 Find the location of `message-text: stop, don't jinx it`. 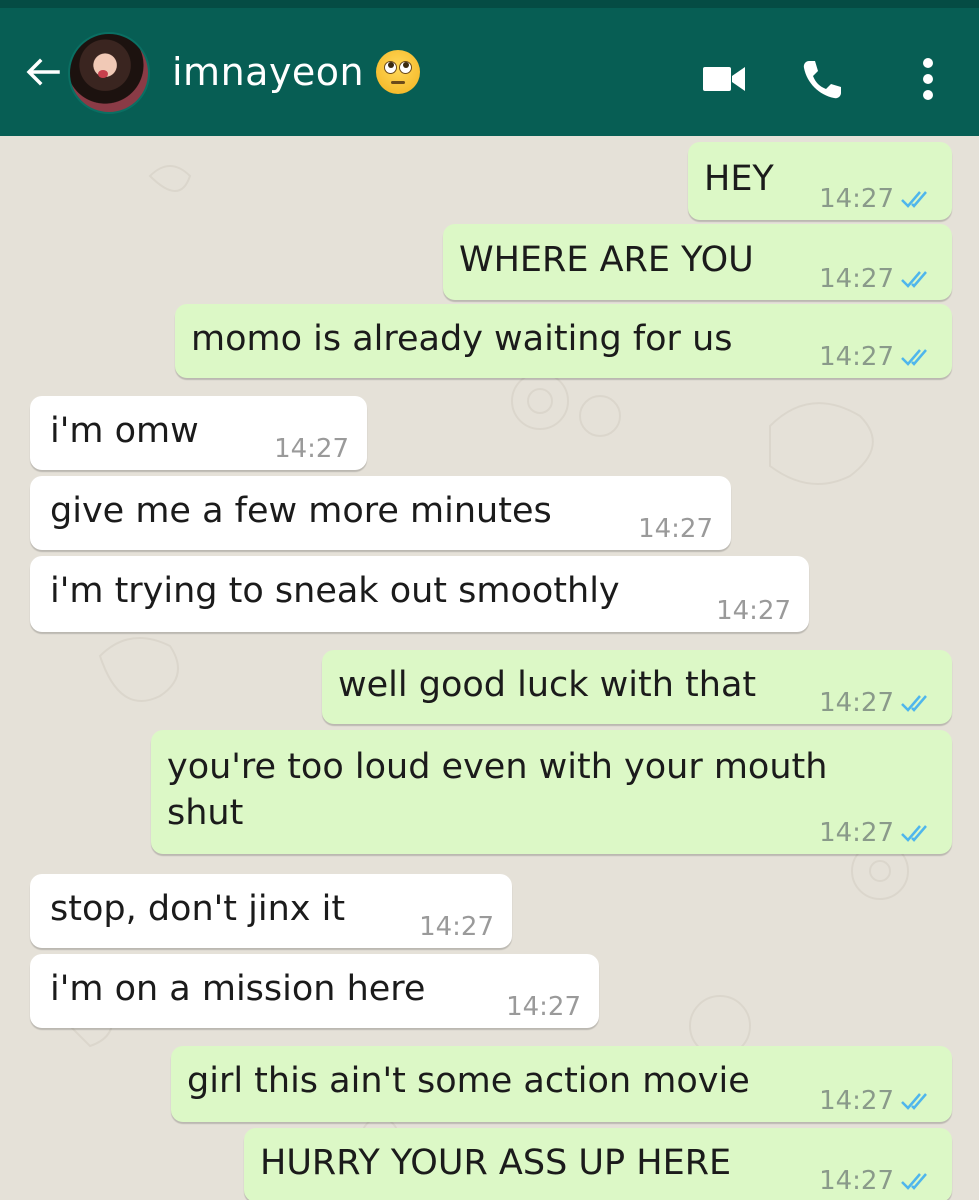

message-text: stop, don't jinx it is located at coordinates (198, 909).